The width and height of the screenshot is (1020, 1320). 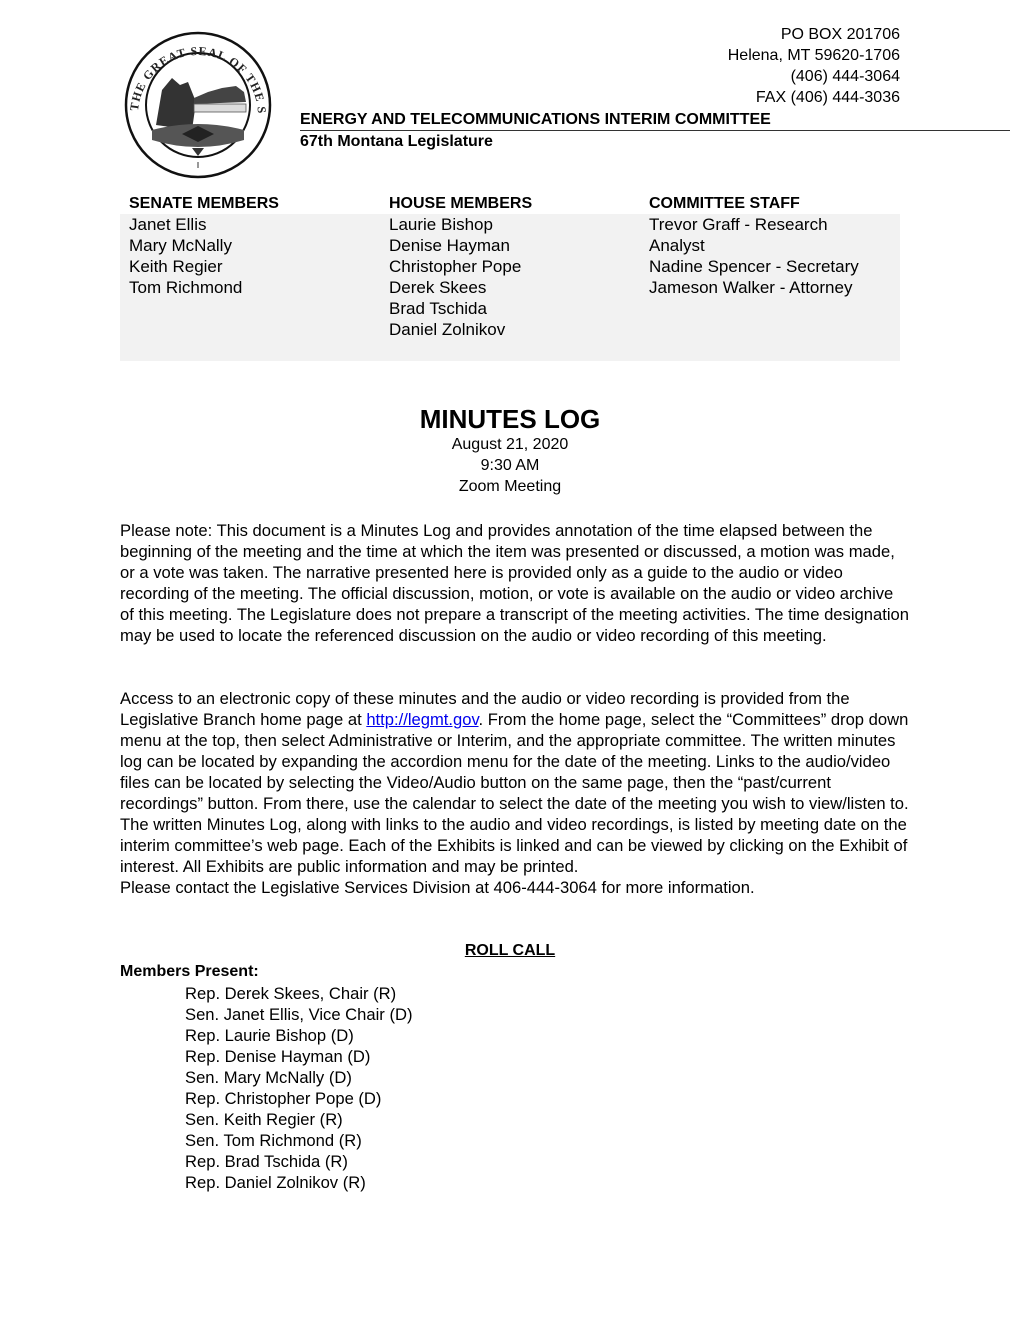 I want to click on committee-staff-heading: COMMITTEE STAFF, so click(x=724, y=203).